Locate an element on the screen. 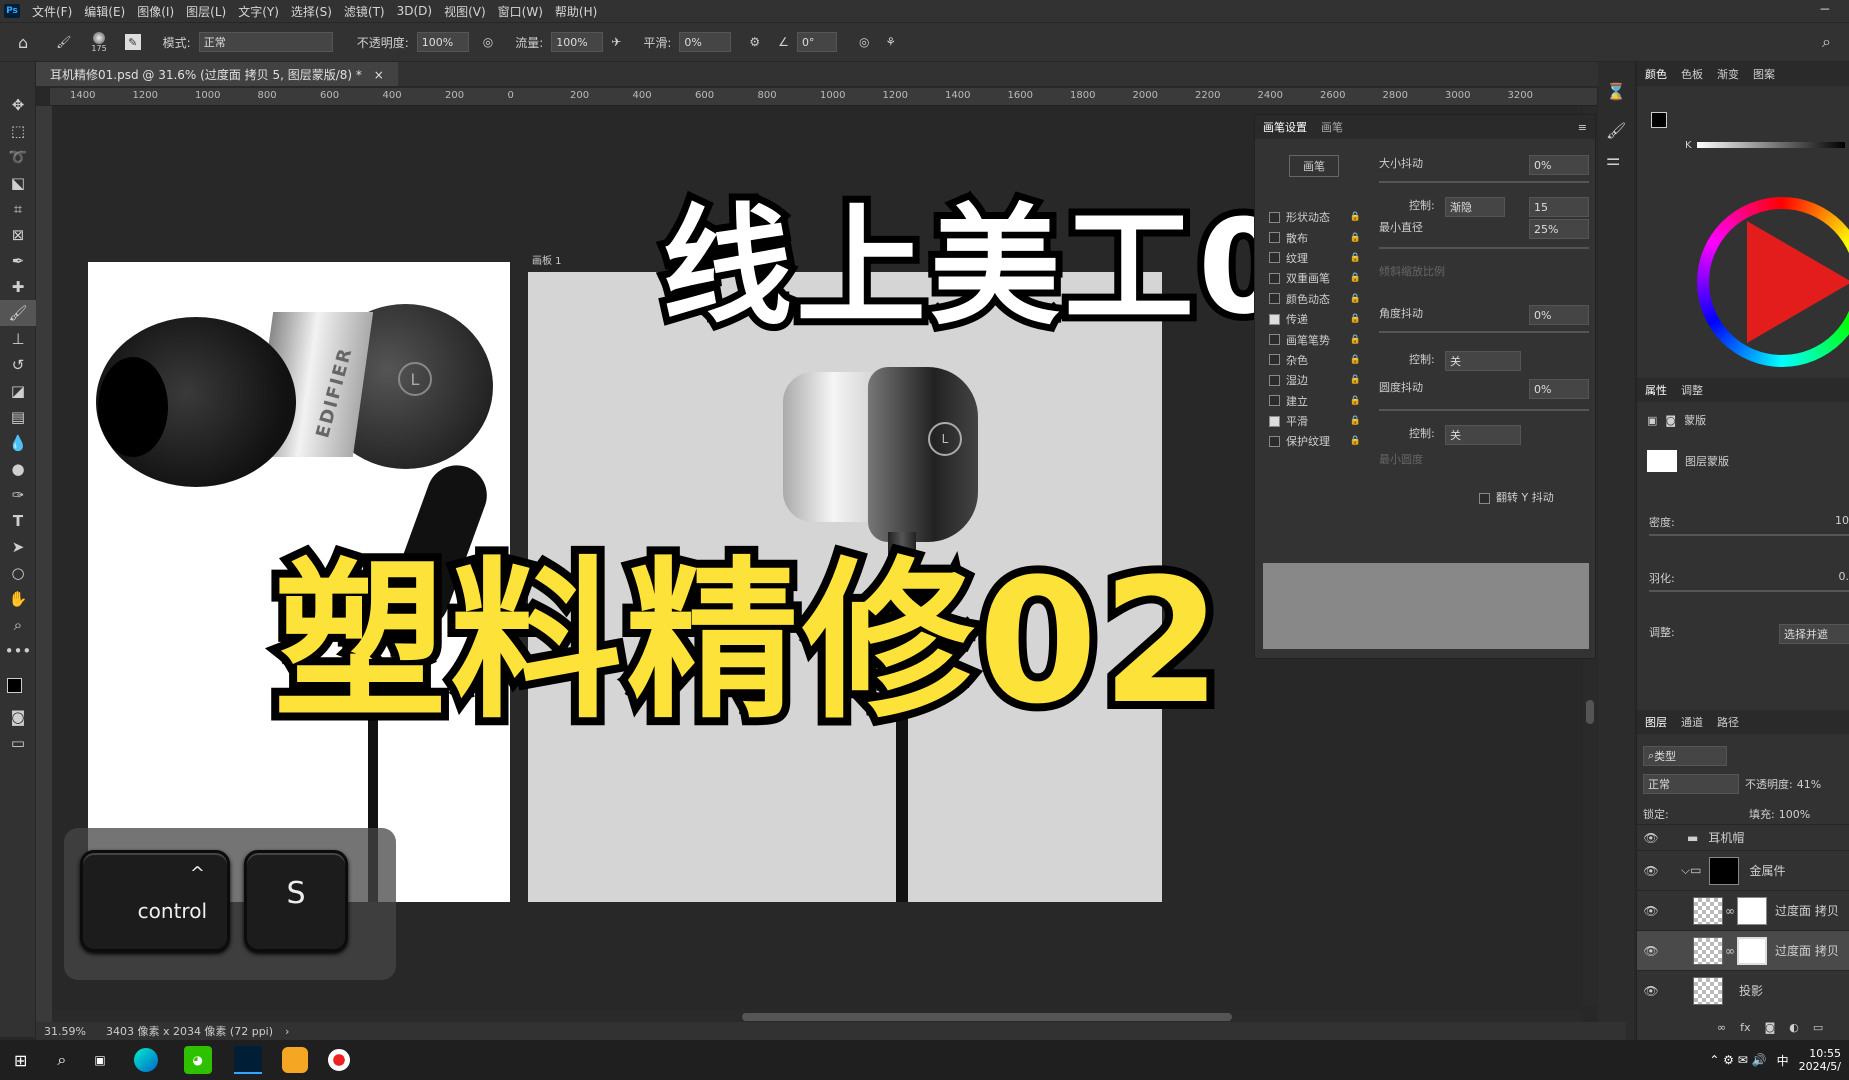 The width and height of the screenshot is (1849, 1080). control2-select: 关 is located at coordinates (1483, 361).